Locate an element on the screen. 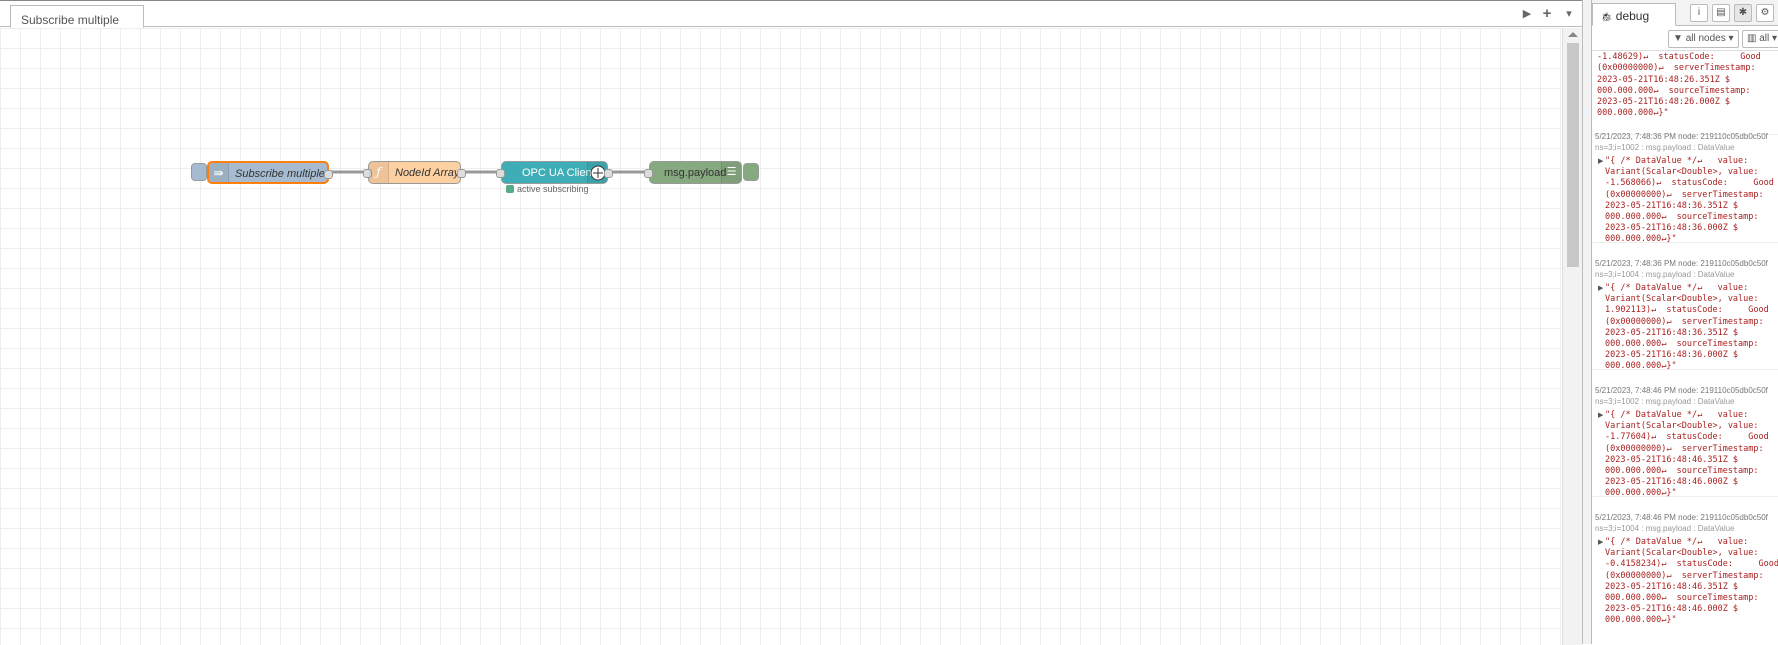 This screenshot has height=645, width=1778. opcua-client-node: OPC UA Client is located at coordinates (554, 172).